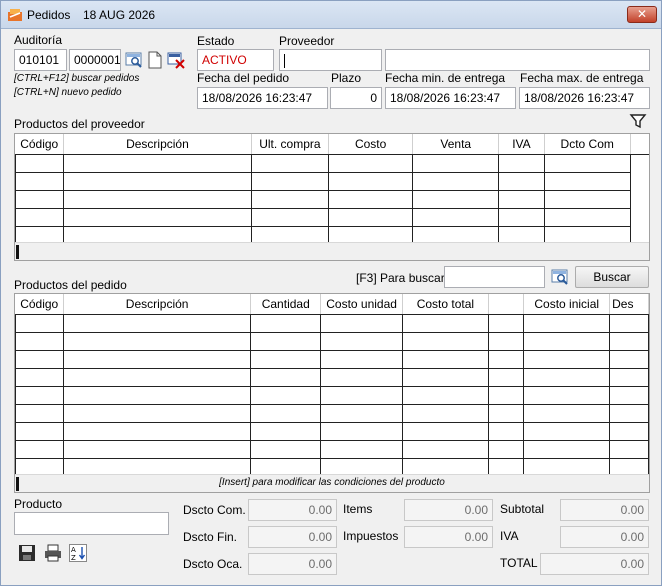 Image resolution: width=662 pixels, height=586 pixels. Describe the element at coordinates (448, 510) in the screenshot. I see `items-field: 0.00` at that location.